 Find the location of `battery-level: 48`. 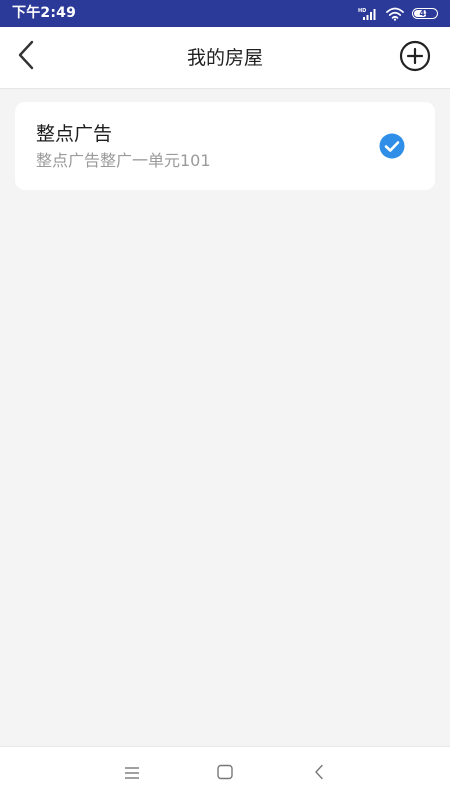

battery-level: 48 is located at coordinates (425, 13).